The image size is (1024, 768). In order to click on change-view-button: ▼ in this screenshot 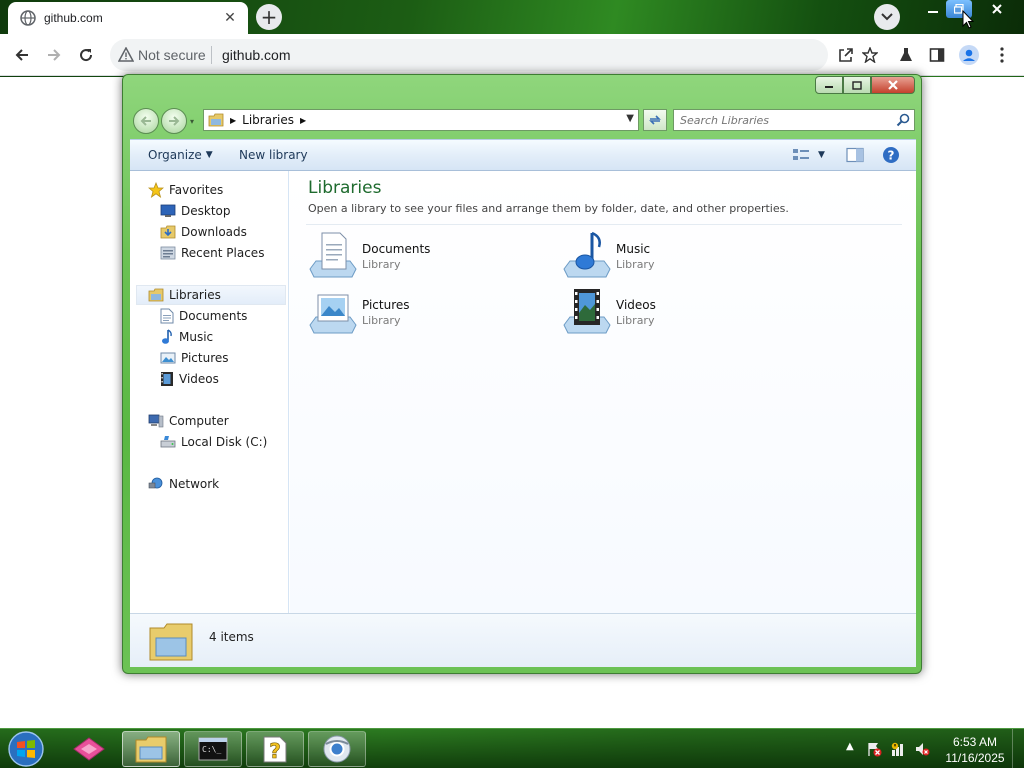, I will do `click(808, 155)`.